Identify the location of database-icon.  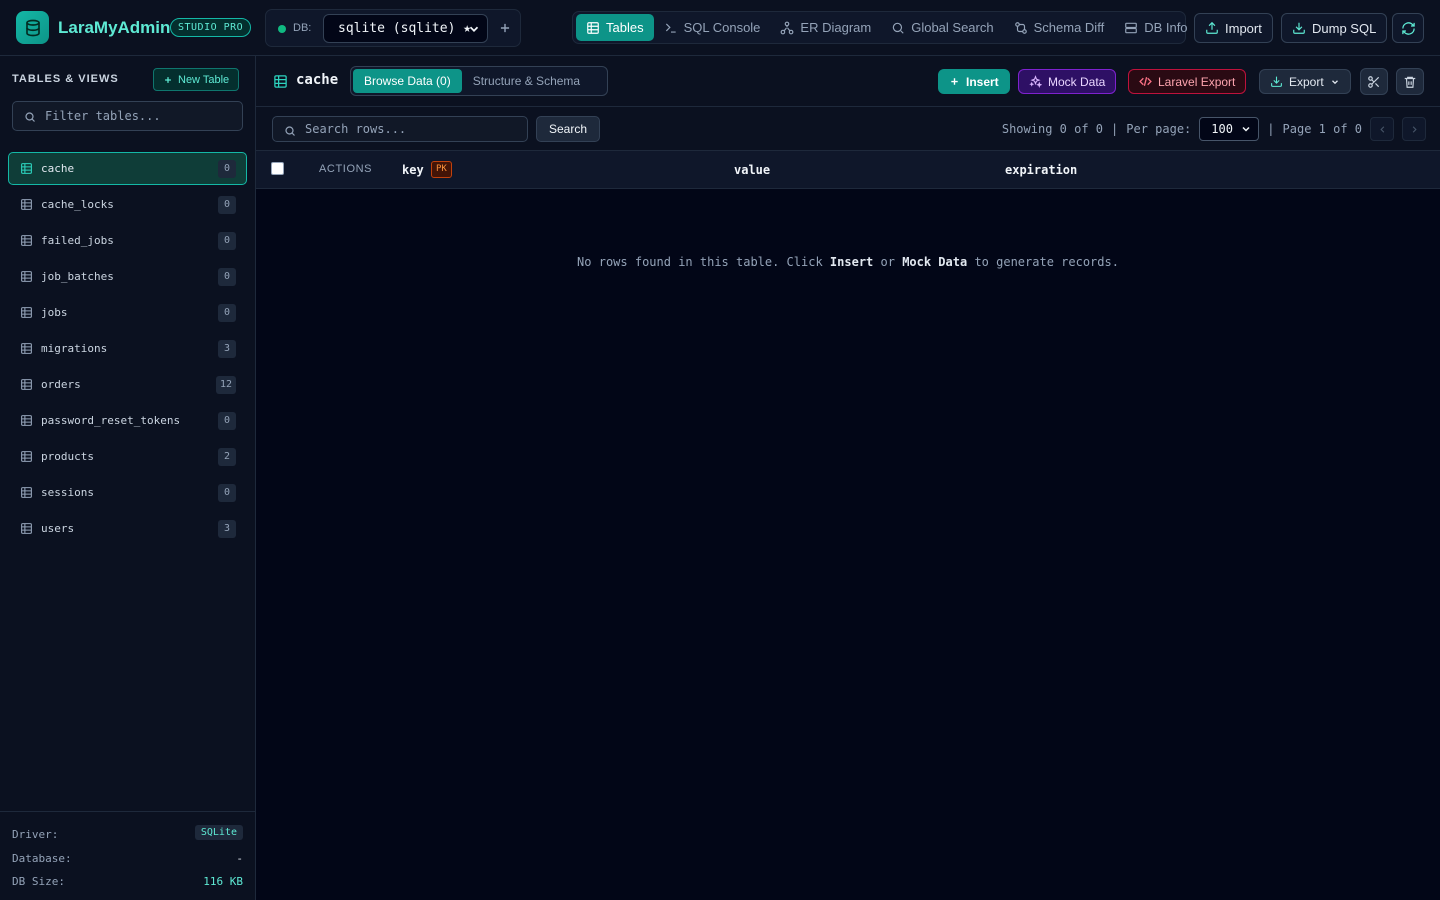
(1131, 27).